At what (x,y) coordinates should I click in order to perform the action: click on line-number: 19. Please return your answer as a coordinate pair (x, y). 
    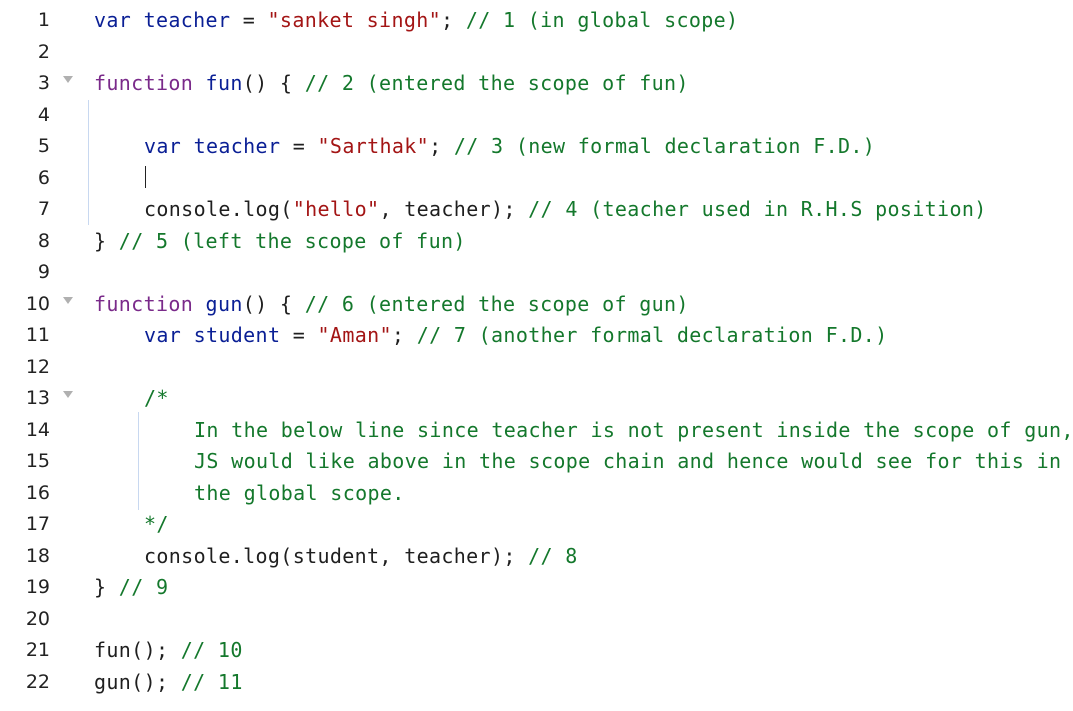
    Looking at the image, I should click on (37, 587).